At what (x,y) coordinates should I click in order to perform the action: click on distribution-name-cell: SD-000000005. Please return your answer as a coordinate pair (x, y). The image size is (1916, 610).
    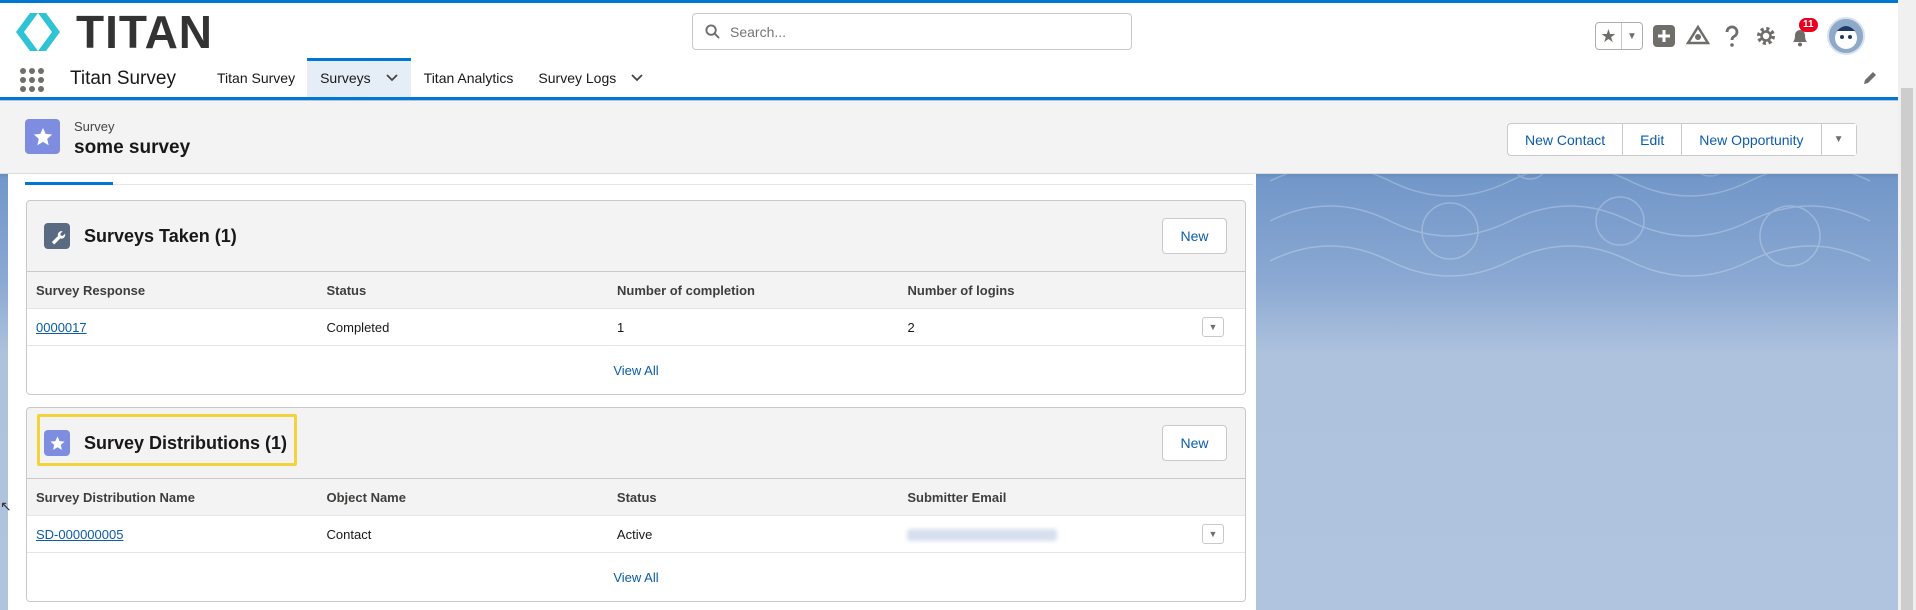
    Looking at the image, I should click on (172, 534).